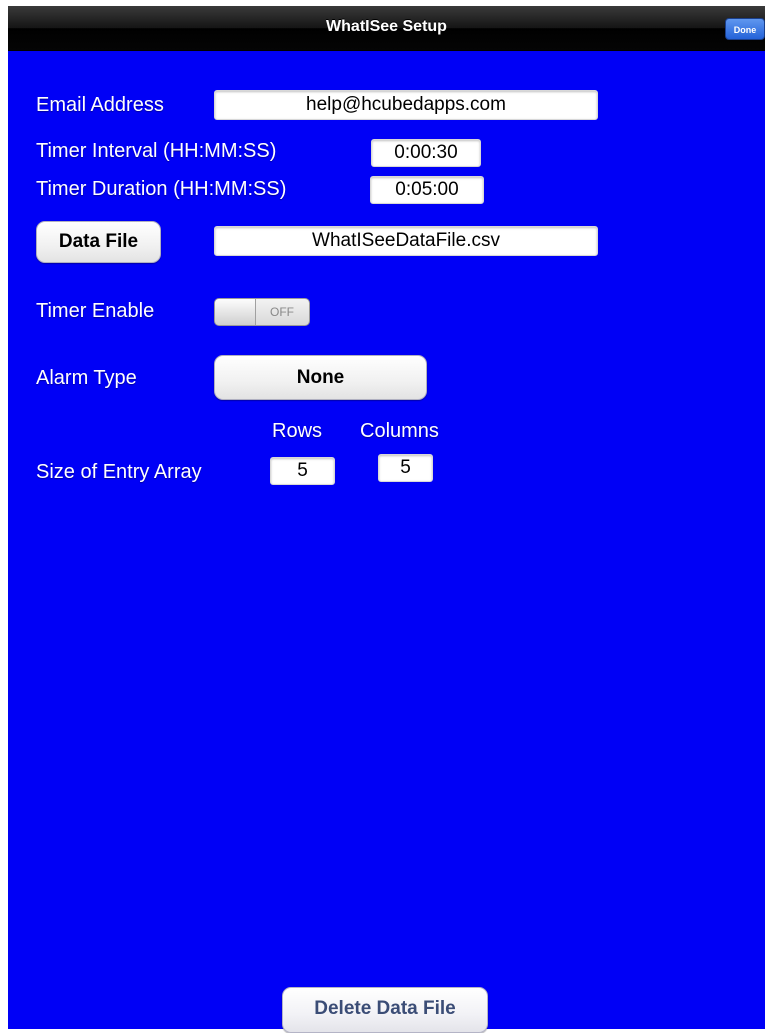  What do you see at coordinates (399, 431) in the screenshot?
I see `columns-header: Columns` at bounding box center [399, 431].